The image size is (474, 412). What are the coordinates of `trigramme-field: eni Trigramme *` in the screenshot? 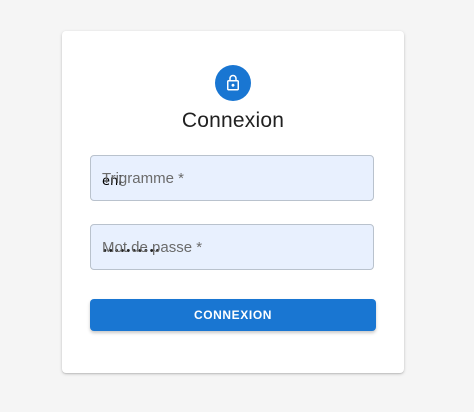 It's located at (232, 178).